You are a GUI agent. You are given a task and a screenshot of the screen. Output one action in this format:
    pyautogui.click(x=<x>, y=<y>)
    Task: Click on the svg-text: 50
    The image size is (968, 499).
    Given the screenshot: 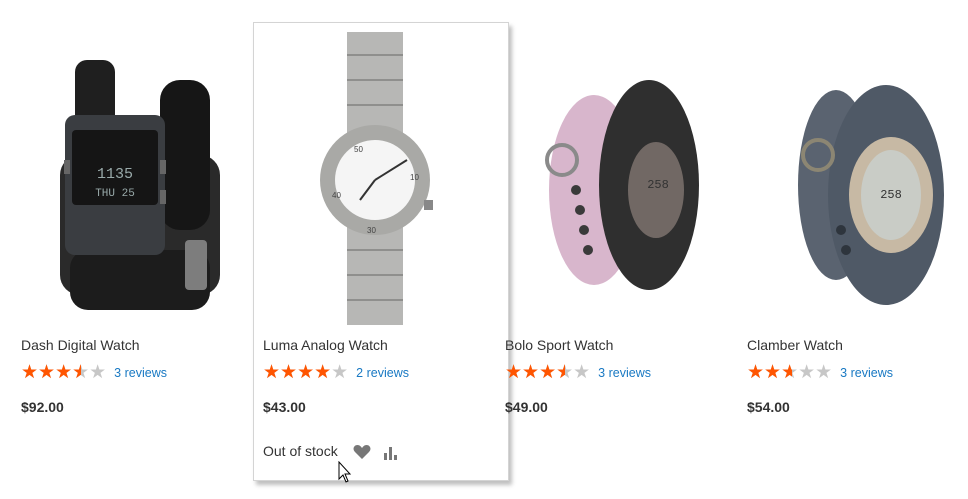 What is the action you would take?
    pyautogui.click(x=358, y=149)
    